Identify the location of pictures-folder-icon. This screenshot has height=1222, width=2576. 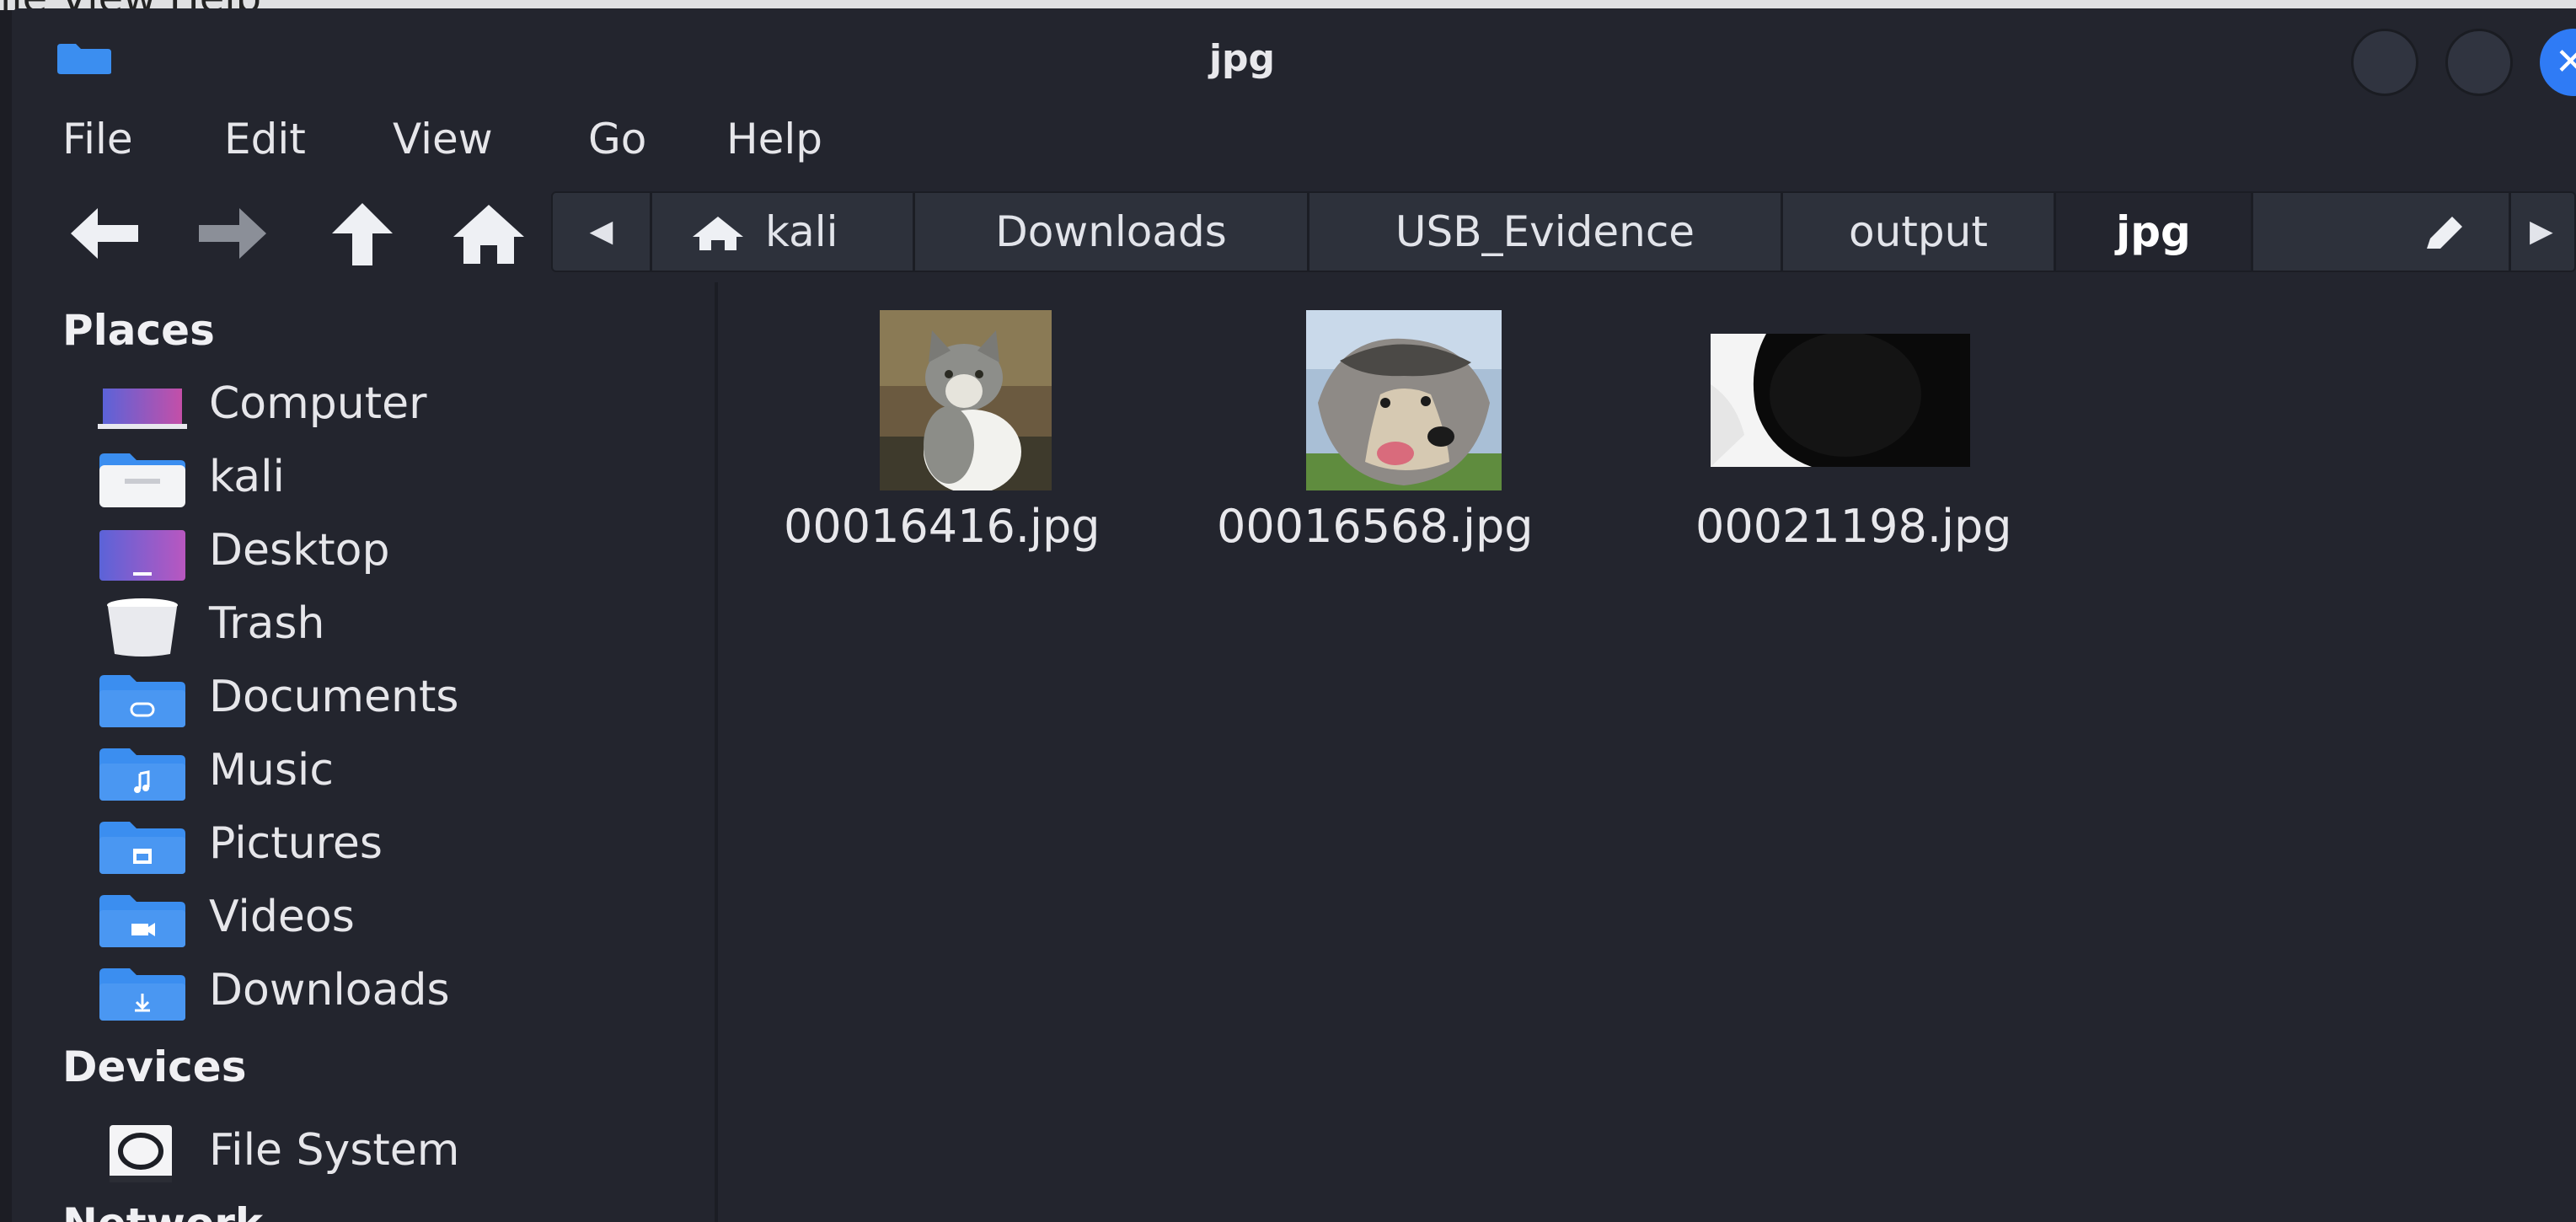
(142, 848).